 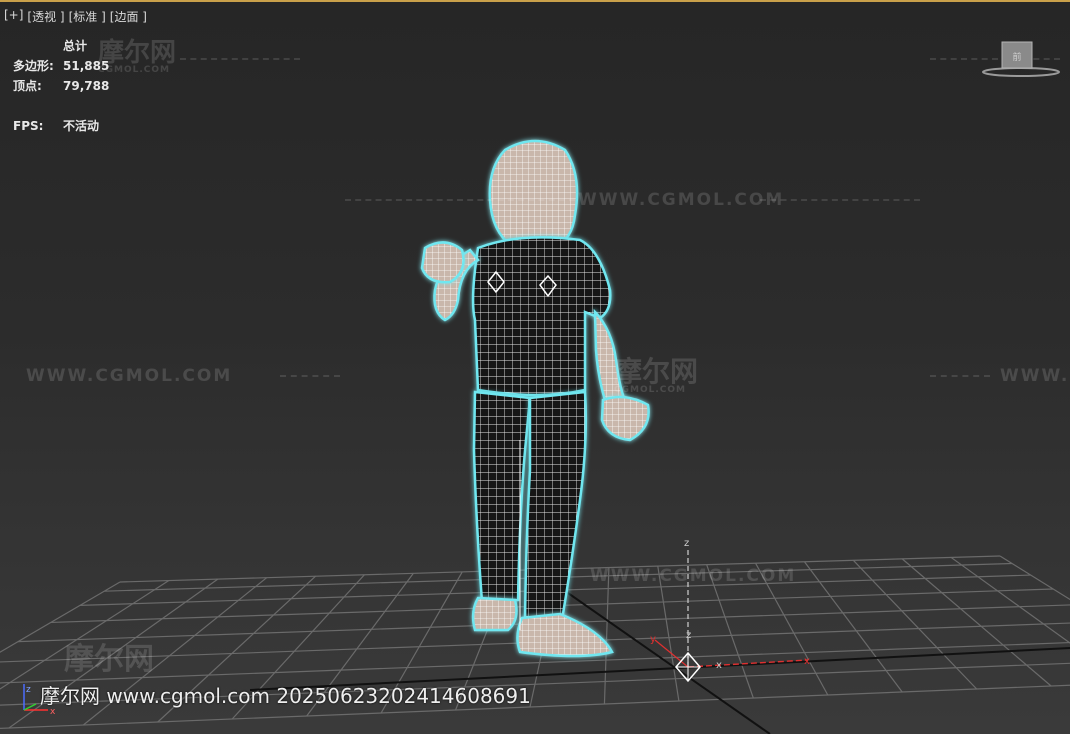 What do you see at coordinates (81, 126) in the screenshot?
I see `fps-value: 不活动` at bounding box center [81, 126].